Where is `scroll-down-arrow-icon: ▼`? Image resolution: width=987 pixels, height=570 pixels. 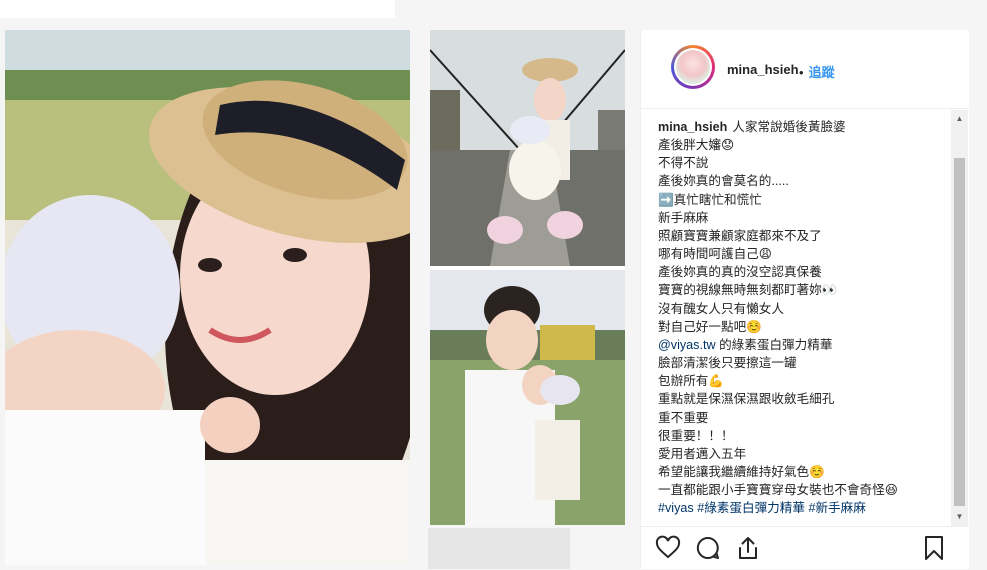
scroll-down-arrow-icon: ▼ is located at coordinates (959, 517).